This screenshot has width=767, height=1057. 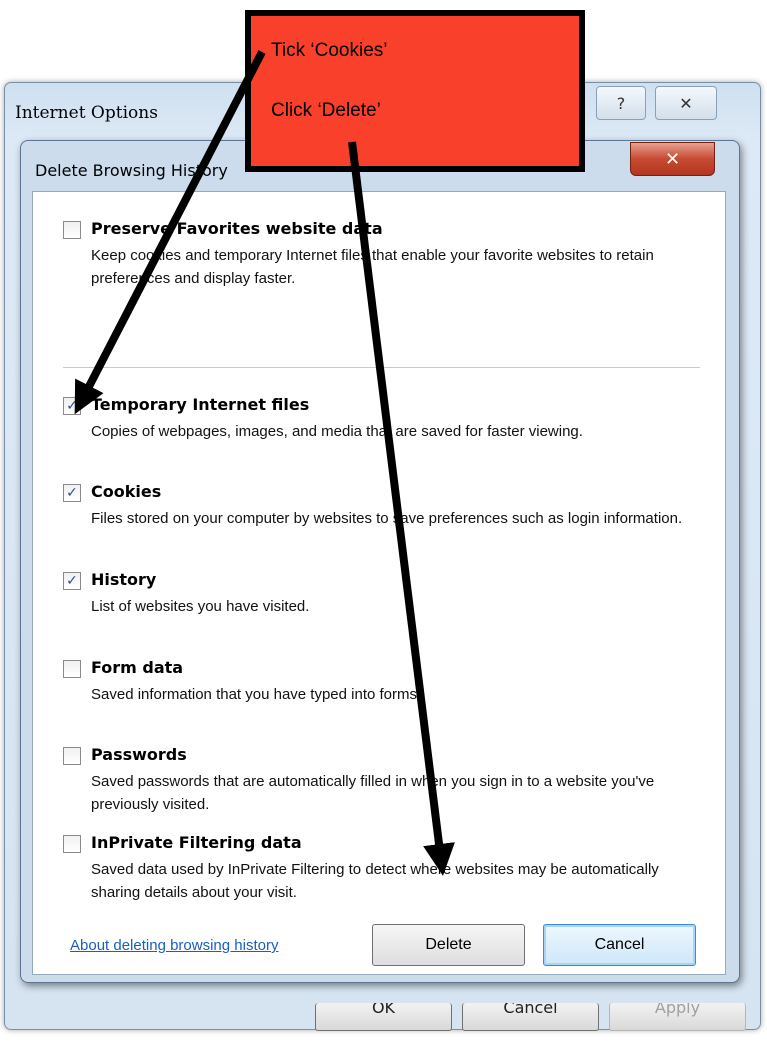 What do you see at coordinates (174, 945) in the screenshot?
I see `about-deleting-history-link: About deleting browsing history` at bounding box center [174, 945].